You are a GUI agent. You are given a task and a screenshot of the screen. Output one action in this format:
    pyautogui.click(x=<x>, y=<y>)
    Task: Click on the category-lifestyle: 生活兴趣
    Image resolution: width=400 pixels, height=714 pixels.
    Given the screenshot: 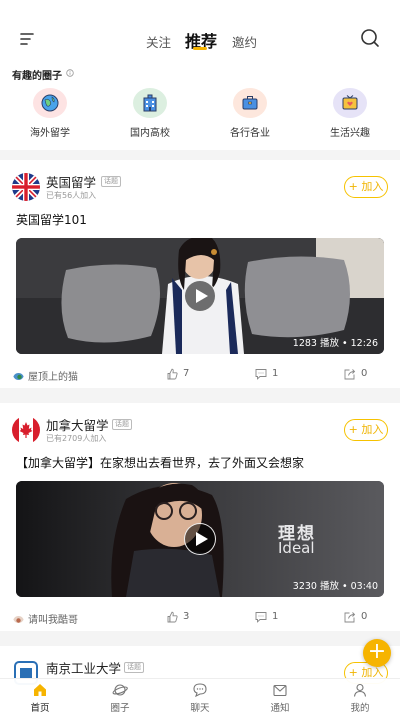 What is the action you would take?
    pyautogui.click(x=350, y=114)
    